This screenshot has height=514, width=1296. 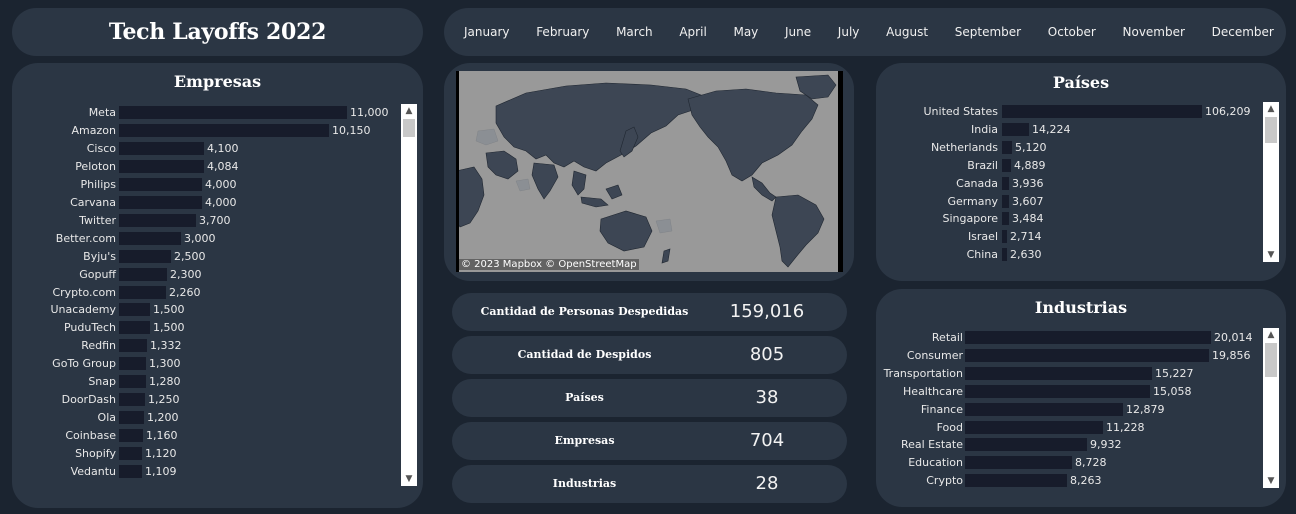 I want to click on empresas-row: Peloton 4,084, so click(x=206, y=167).